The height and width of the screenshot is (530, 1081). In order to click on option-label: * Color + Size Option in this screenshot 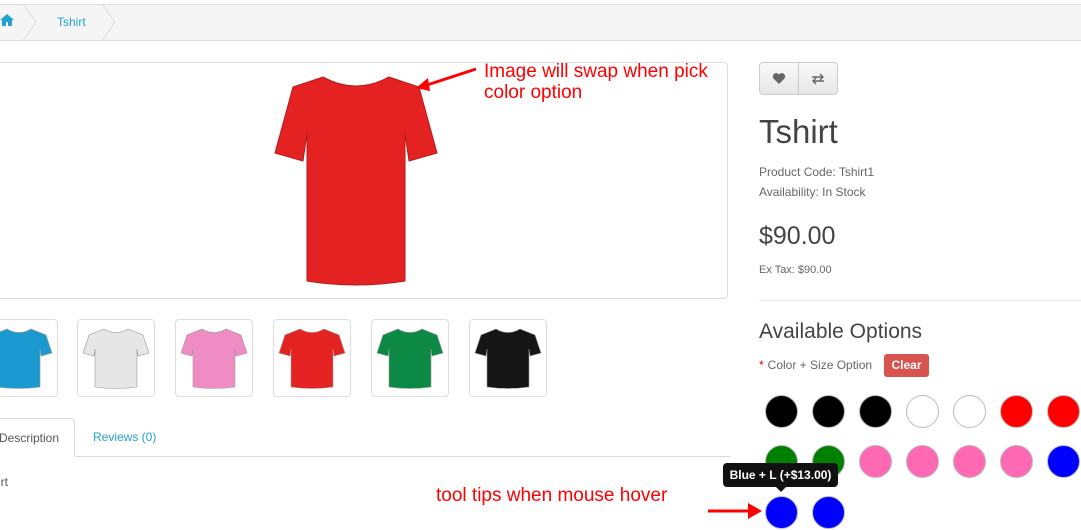, I will do `click(815, 365)`.